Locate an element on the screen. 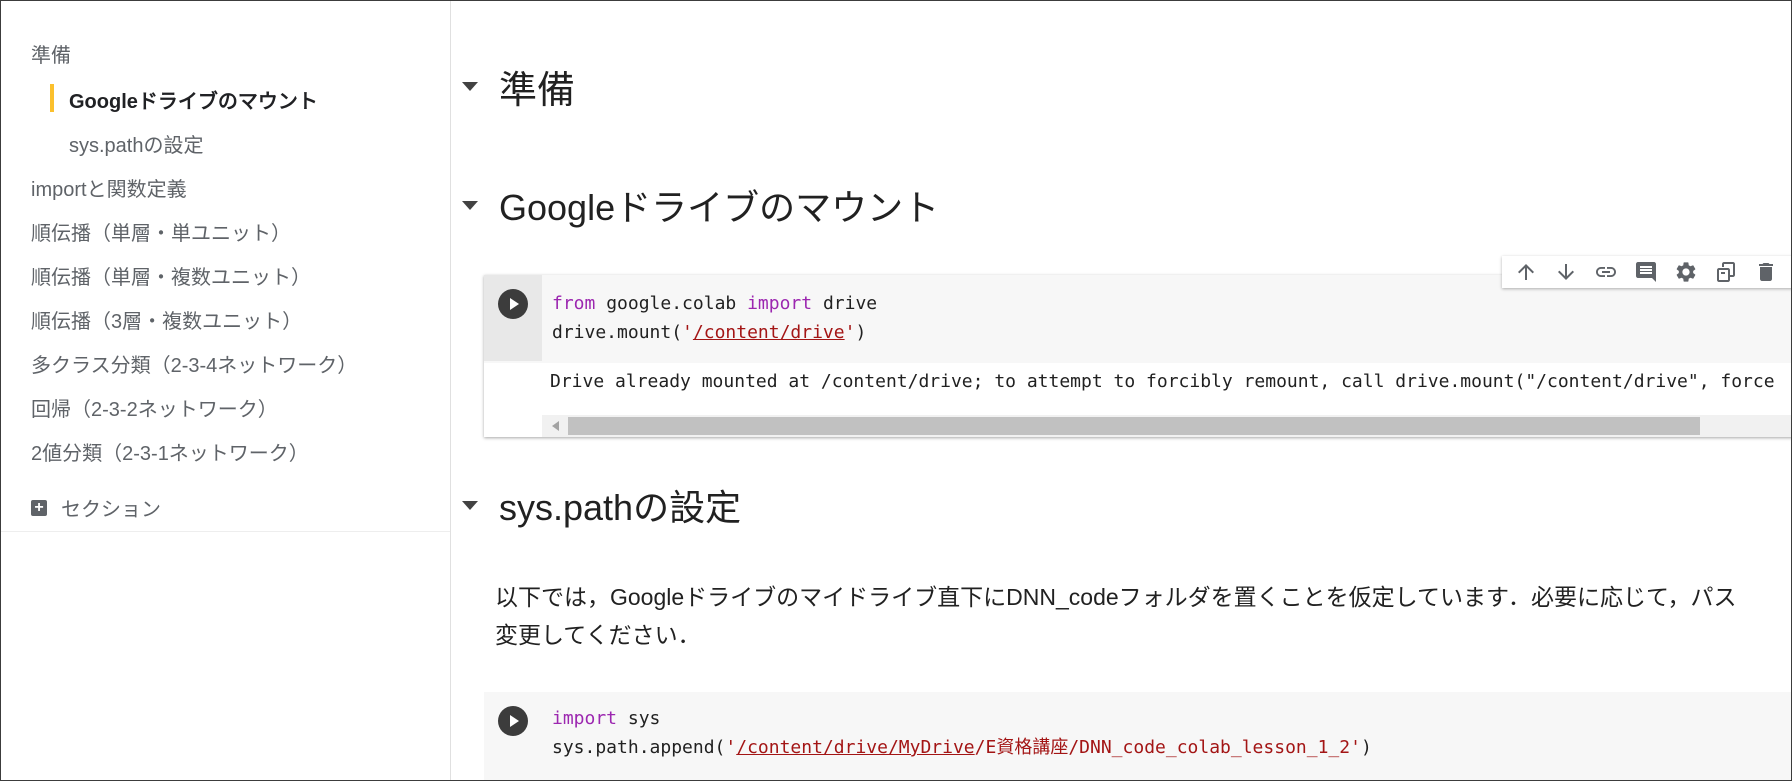 The height and width of the screenshot is (781, 1792). move-cell-down-button is located at coordinates (1566, 272).